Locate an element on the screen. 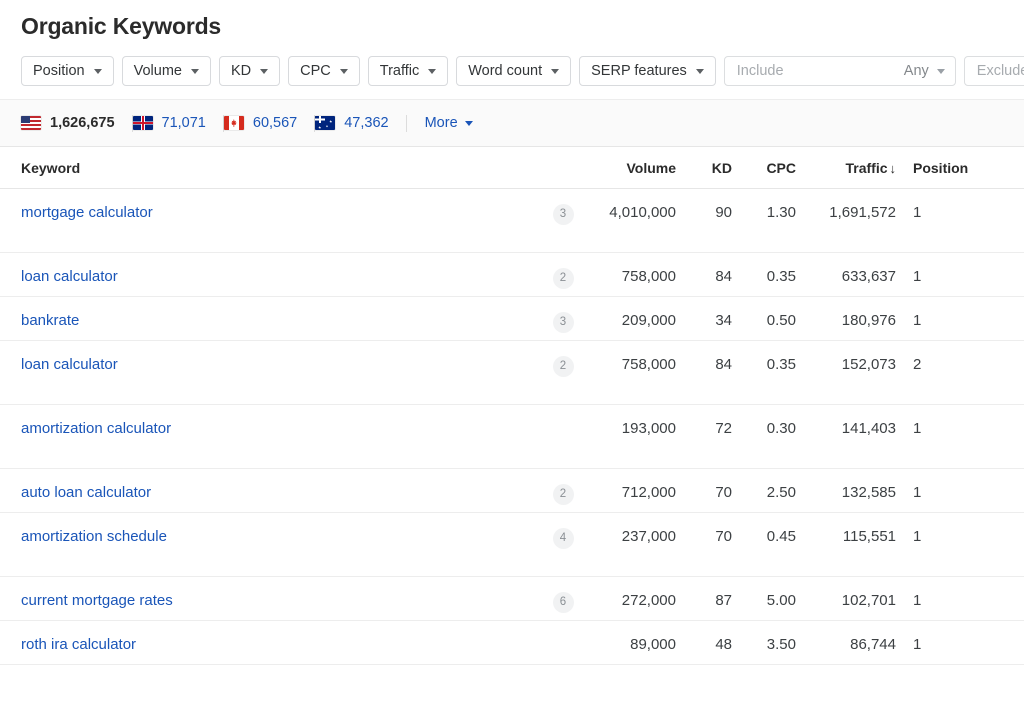 The image size is (1024, 704). column-header-position: Position is located at coordinates (946, 168).